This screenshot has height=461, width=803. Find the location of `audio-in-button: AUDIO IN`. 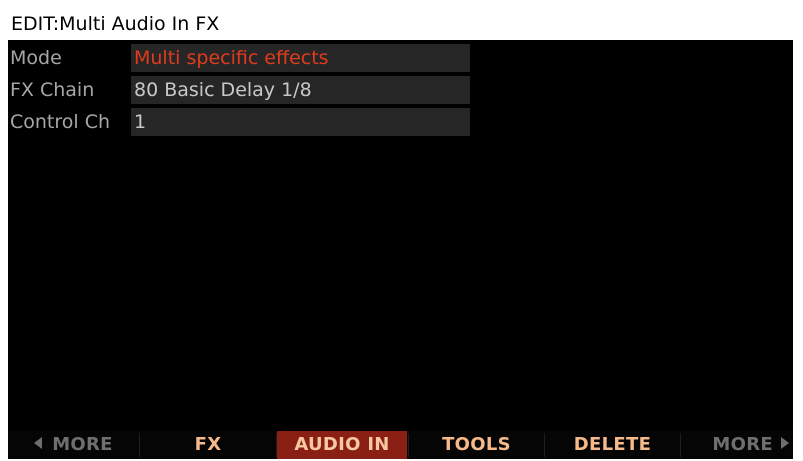

audio-in-button: AUDIO IN is located at coordinates (342, 445).